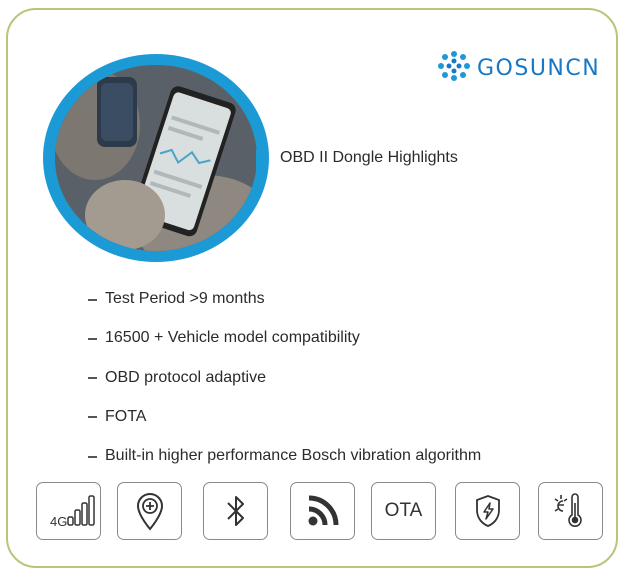 The image size is (627, 575). I want to click on brand-name: GOSUNCN, so click(539, 68).